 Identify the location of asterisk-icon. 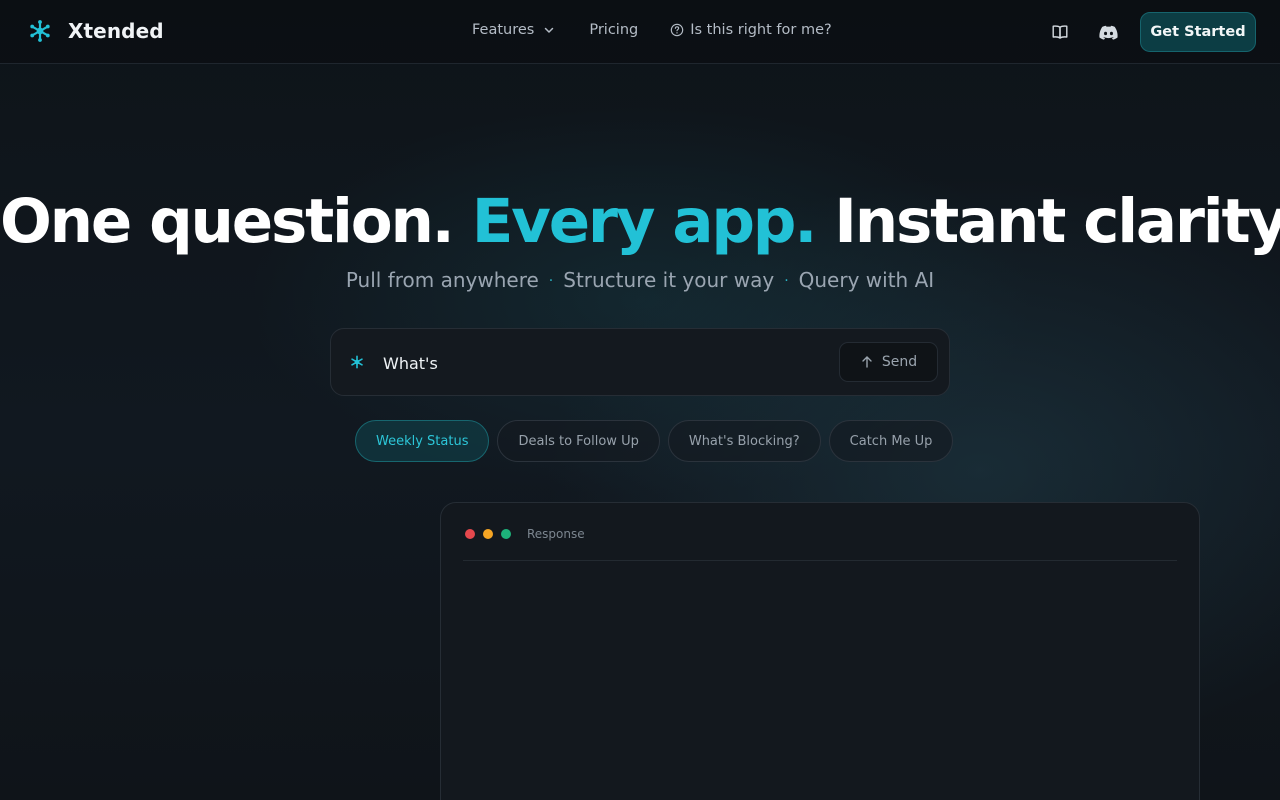
(357, 362).